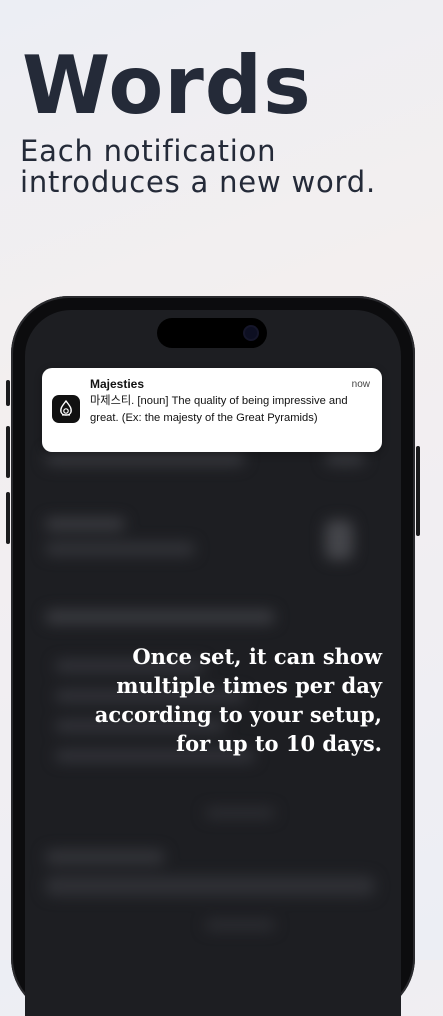 This screenshot has height=1016, width=443. What do you see at coordinates (167, 85) in the screenshot?
I see `hero-title: Words` at bounding box center [167, 85].